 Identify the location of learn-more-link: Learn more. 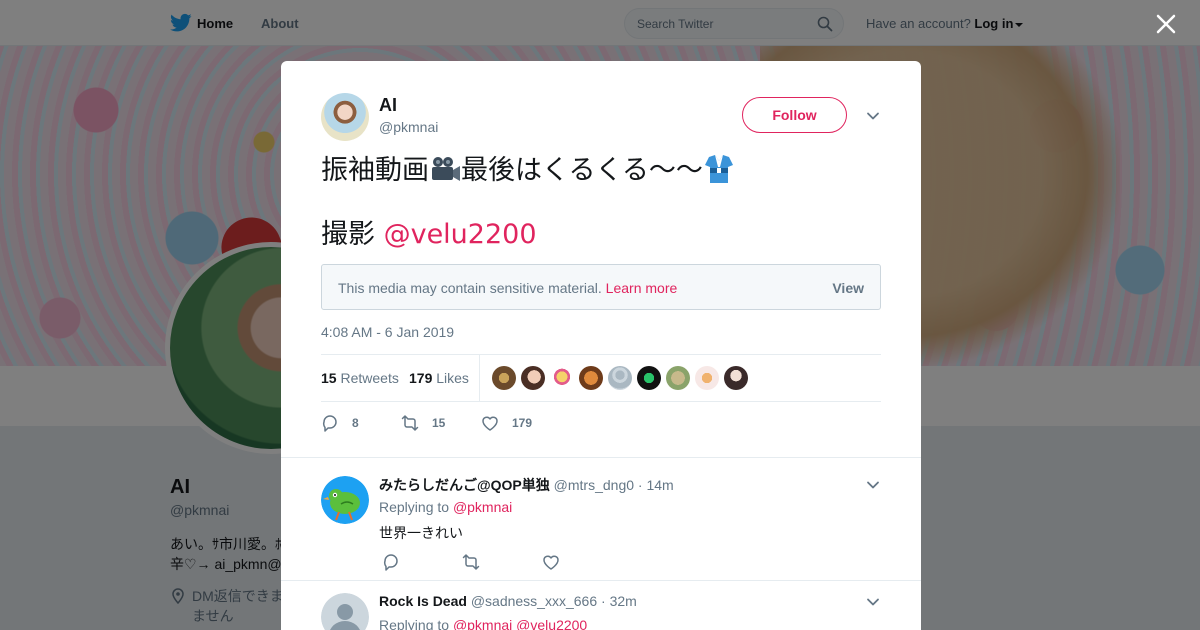
(642, 288).